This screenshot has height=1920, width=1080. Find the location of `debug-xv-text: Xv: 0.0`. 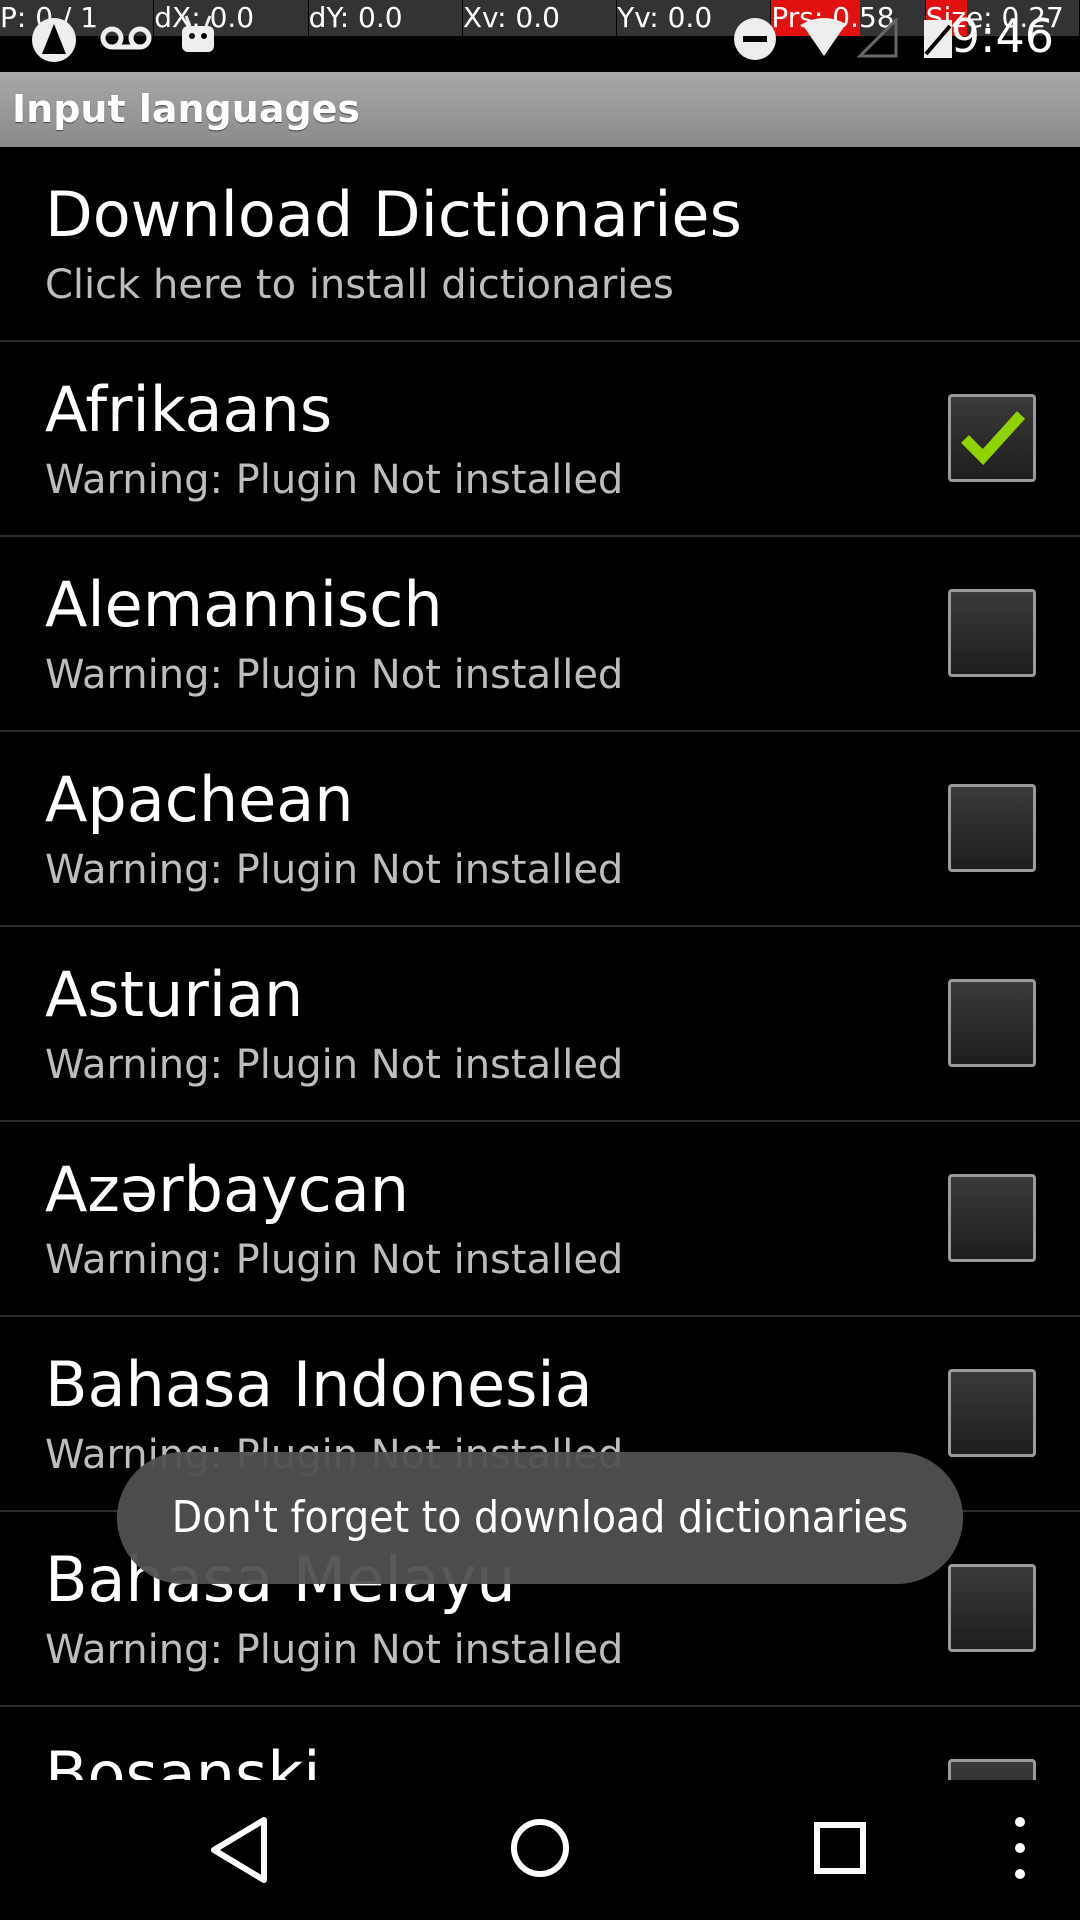

debug-xv-text: Xv: 0.0 is located at coordinates (511, 17).